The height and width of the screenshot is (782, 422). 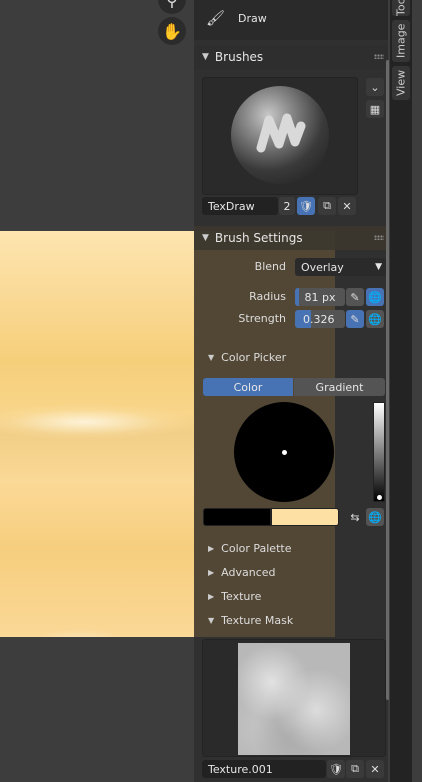 What do you see at coordinates (305, 517) in the screenshot?
I see `secondary-color-swatch` at bounding box center [305, 517].